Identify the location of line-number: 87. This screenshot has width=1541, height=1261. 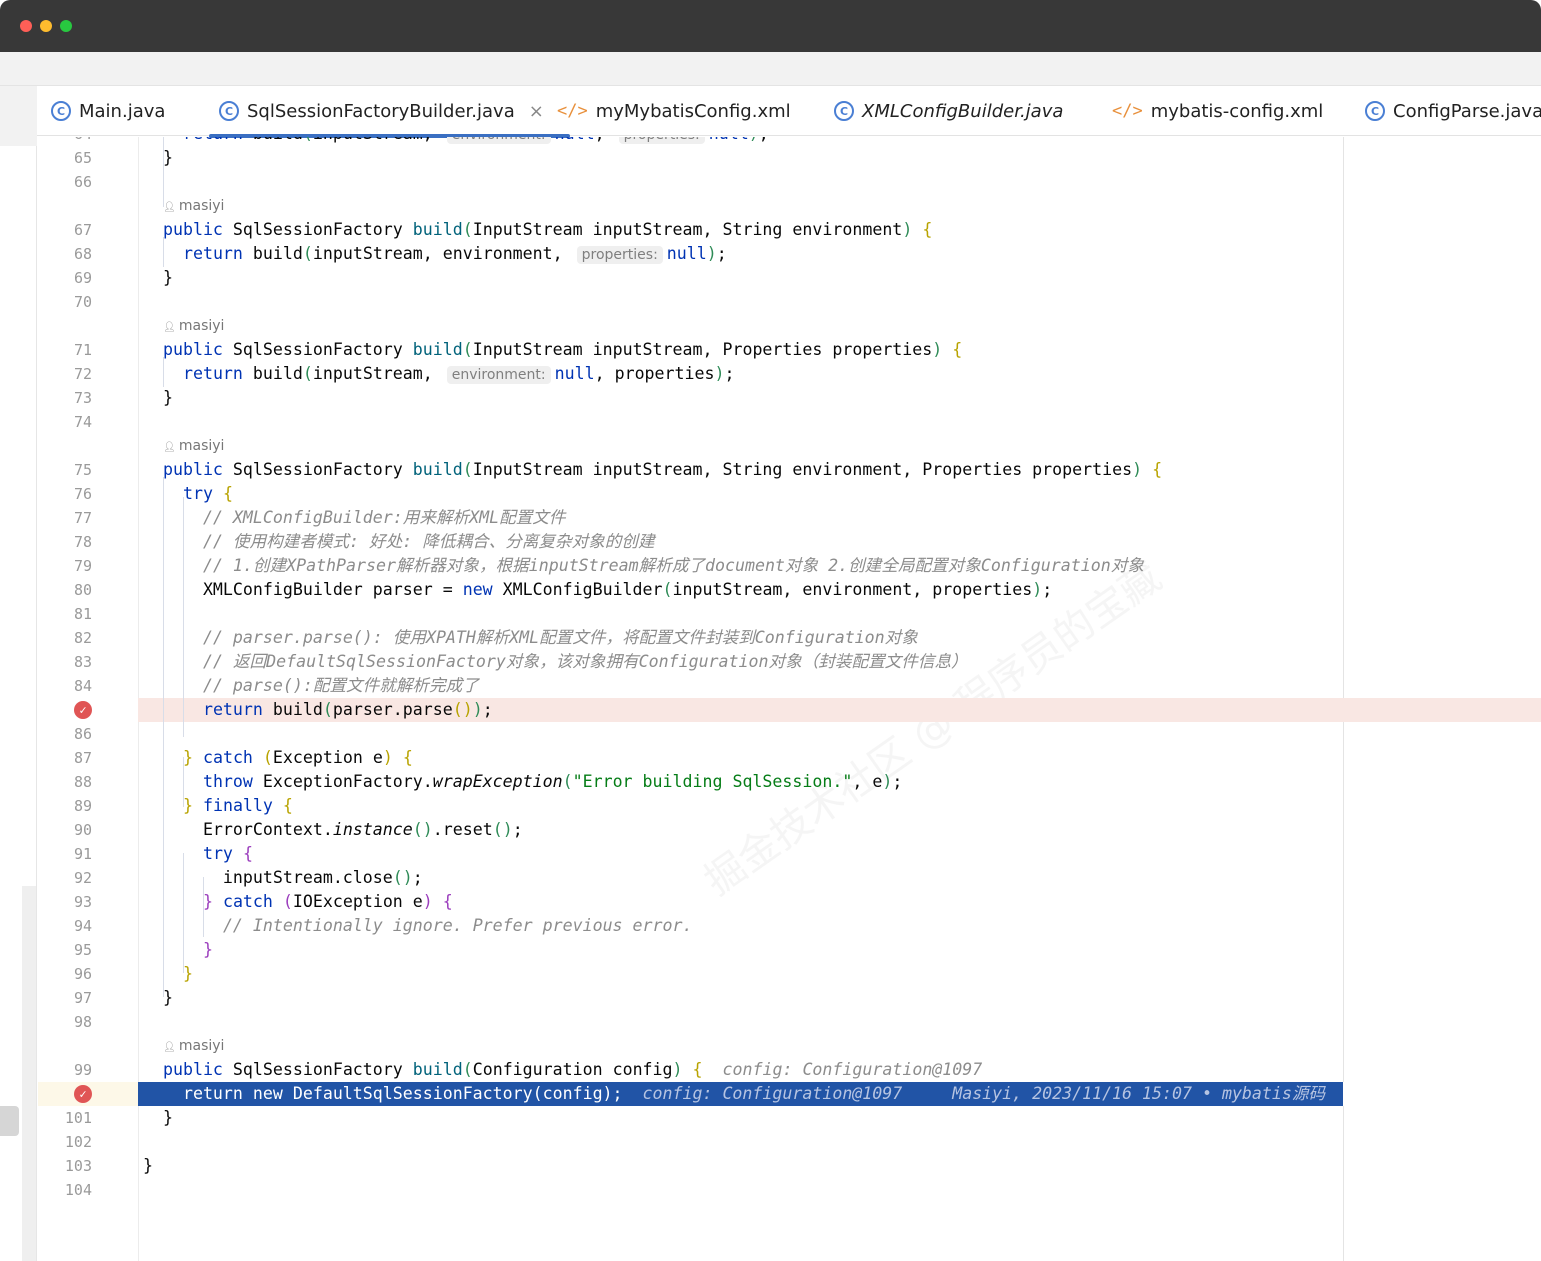
(65, 758).